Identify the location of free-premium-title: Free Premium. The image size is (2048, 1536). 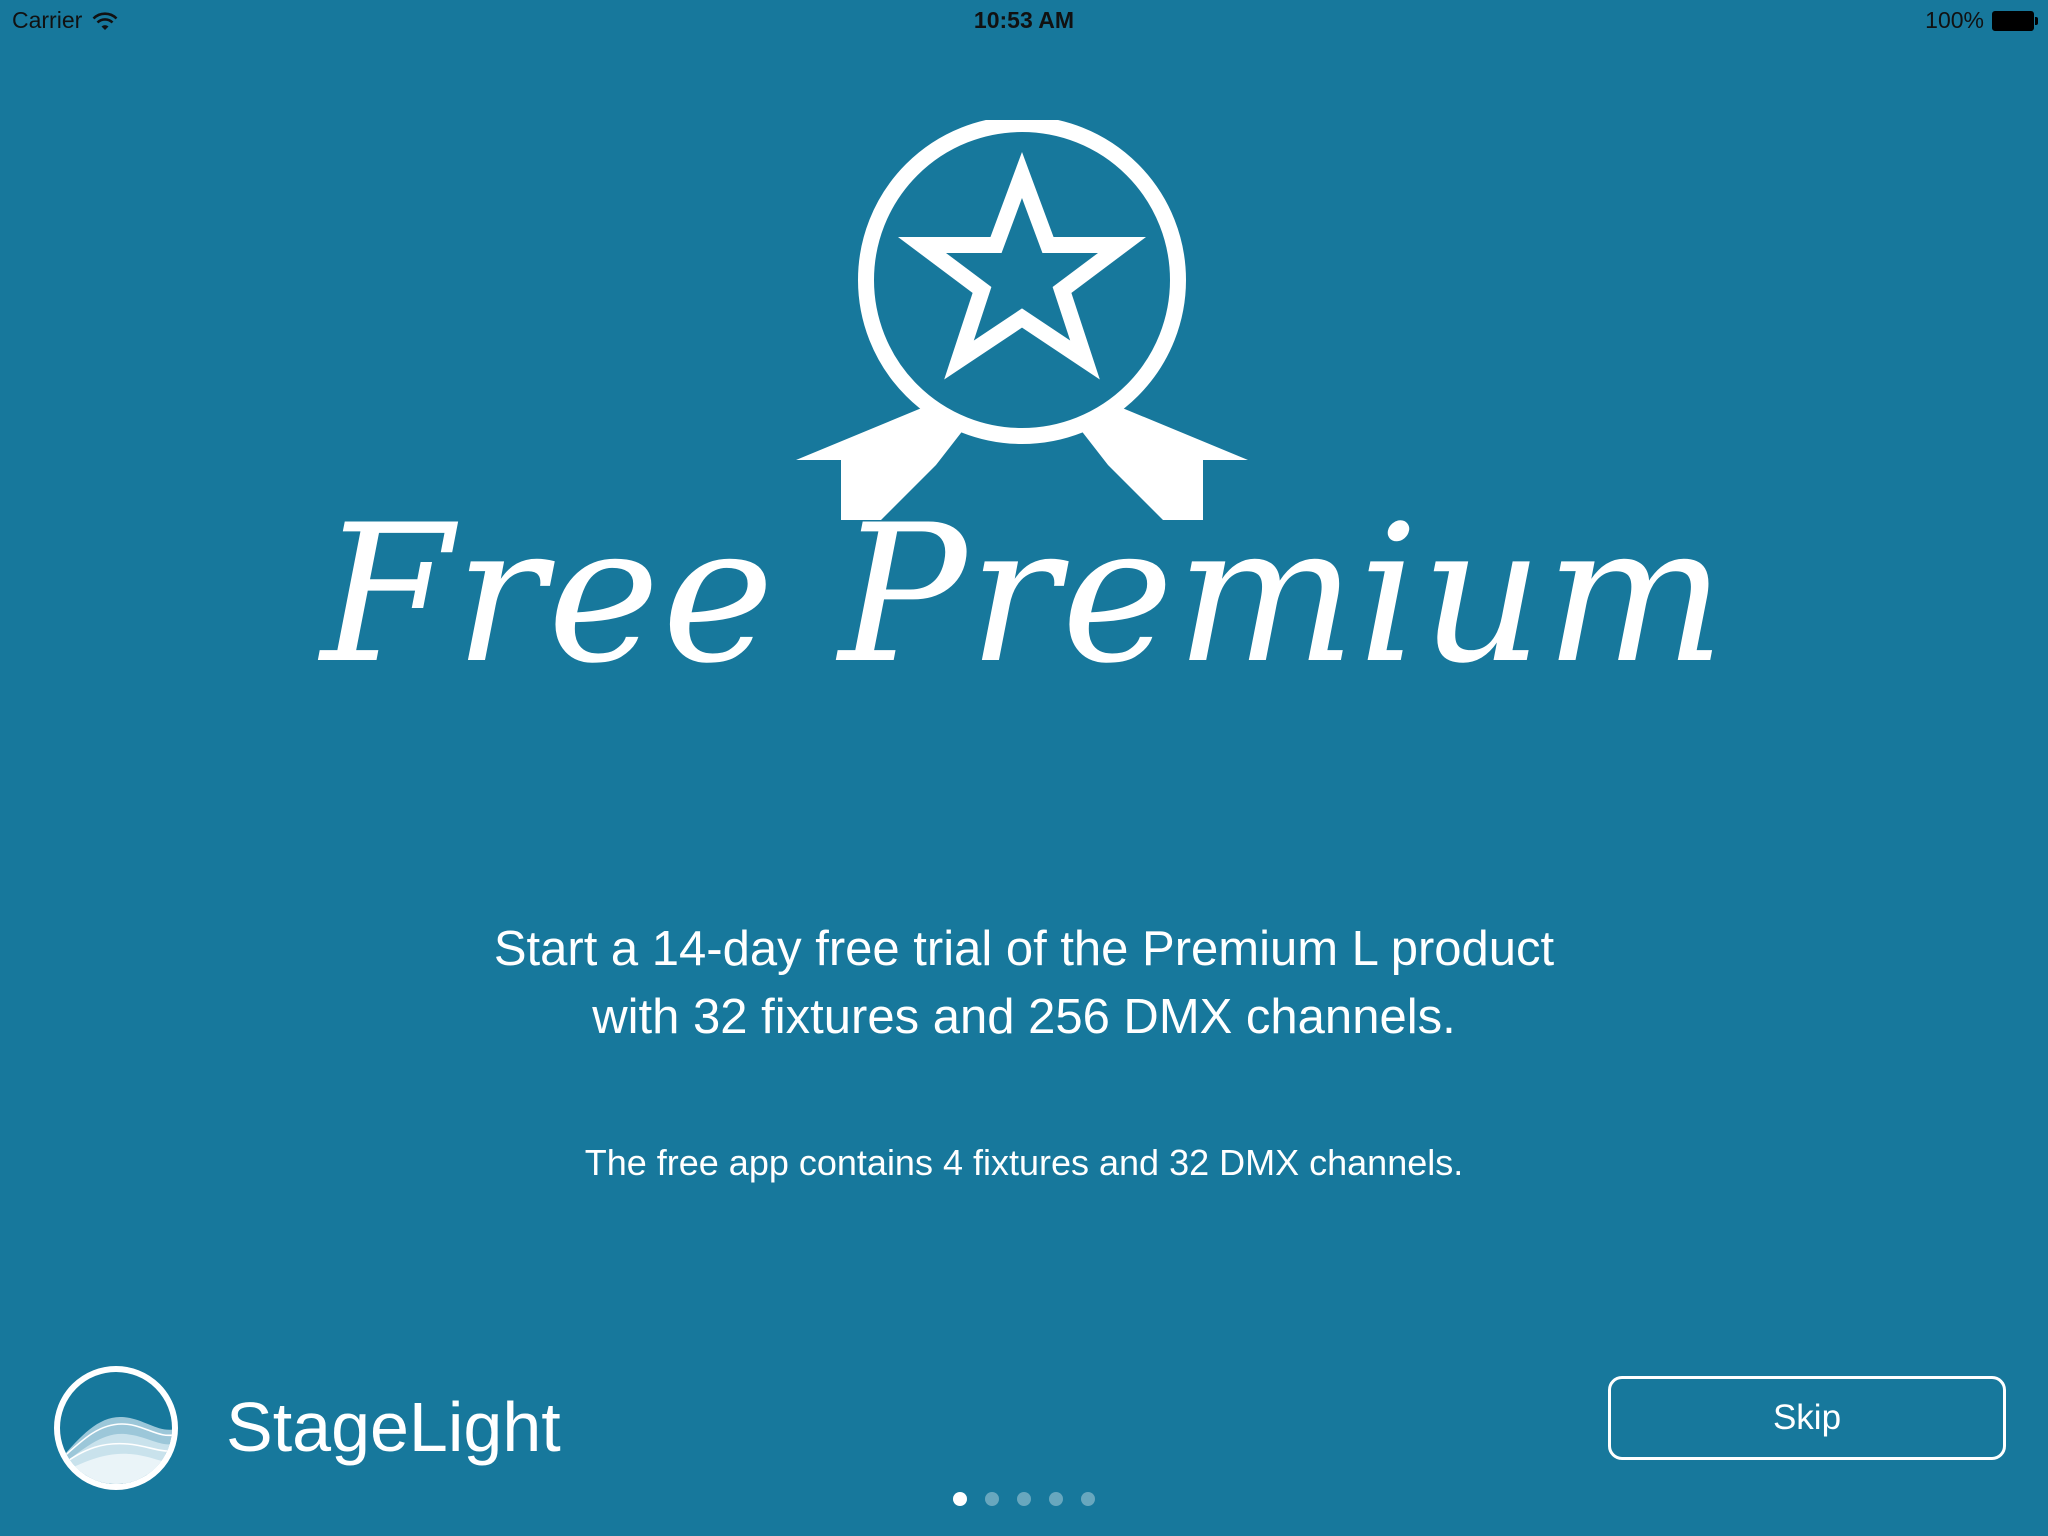
(1024, 594).